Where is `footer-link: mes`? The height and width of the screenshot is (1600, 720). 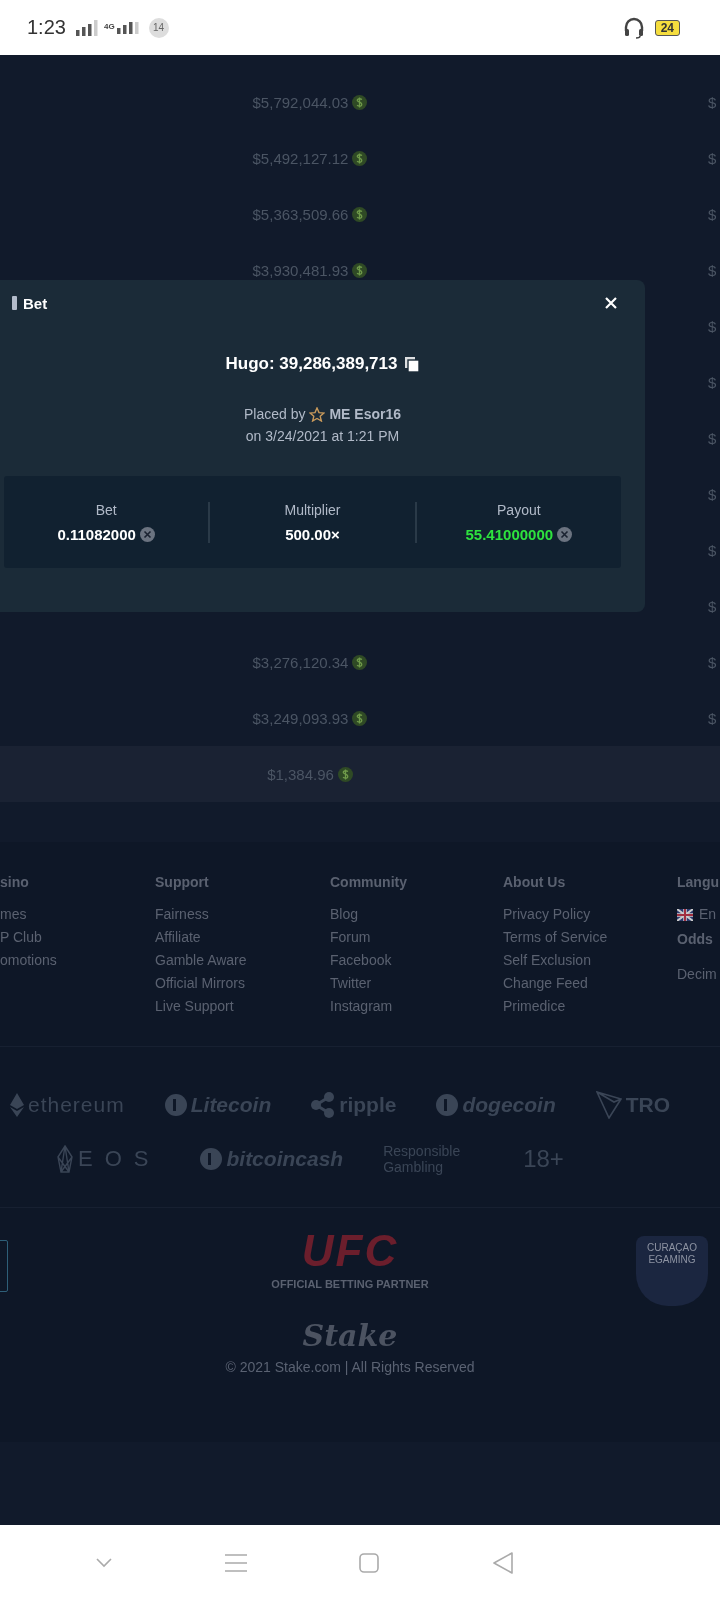
footer-link: mes is located at coordinates (13, 914).